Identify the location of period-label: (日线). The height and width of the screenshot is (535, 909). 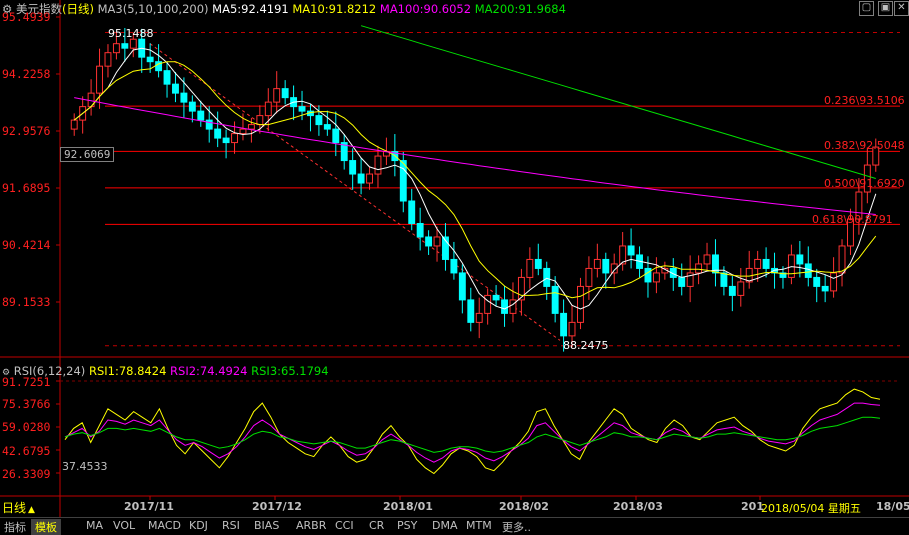
(77, 9).